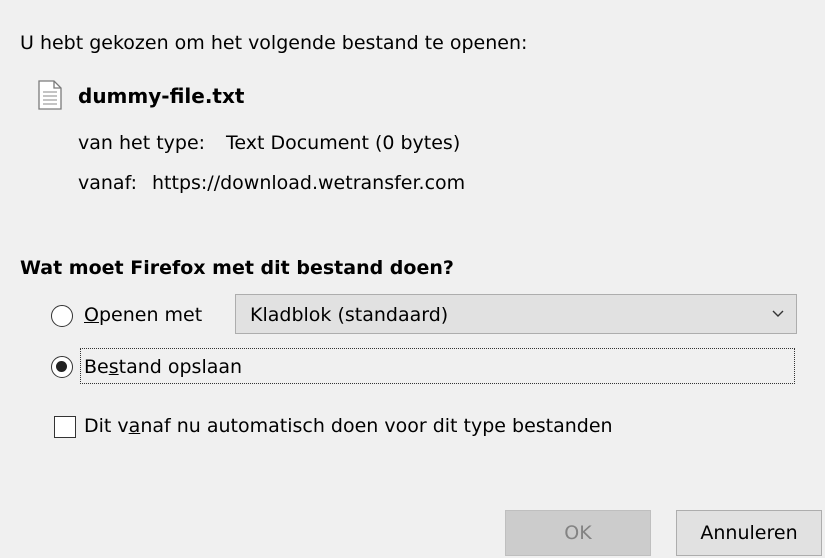  Describe the element at coordinates (163, 367) in the screenshot. I see `save-file-label: Bestand opslaan` at that location.